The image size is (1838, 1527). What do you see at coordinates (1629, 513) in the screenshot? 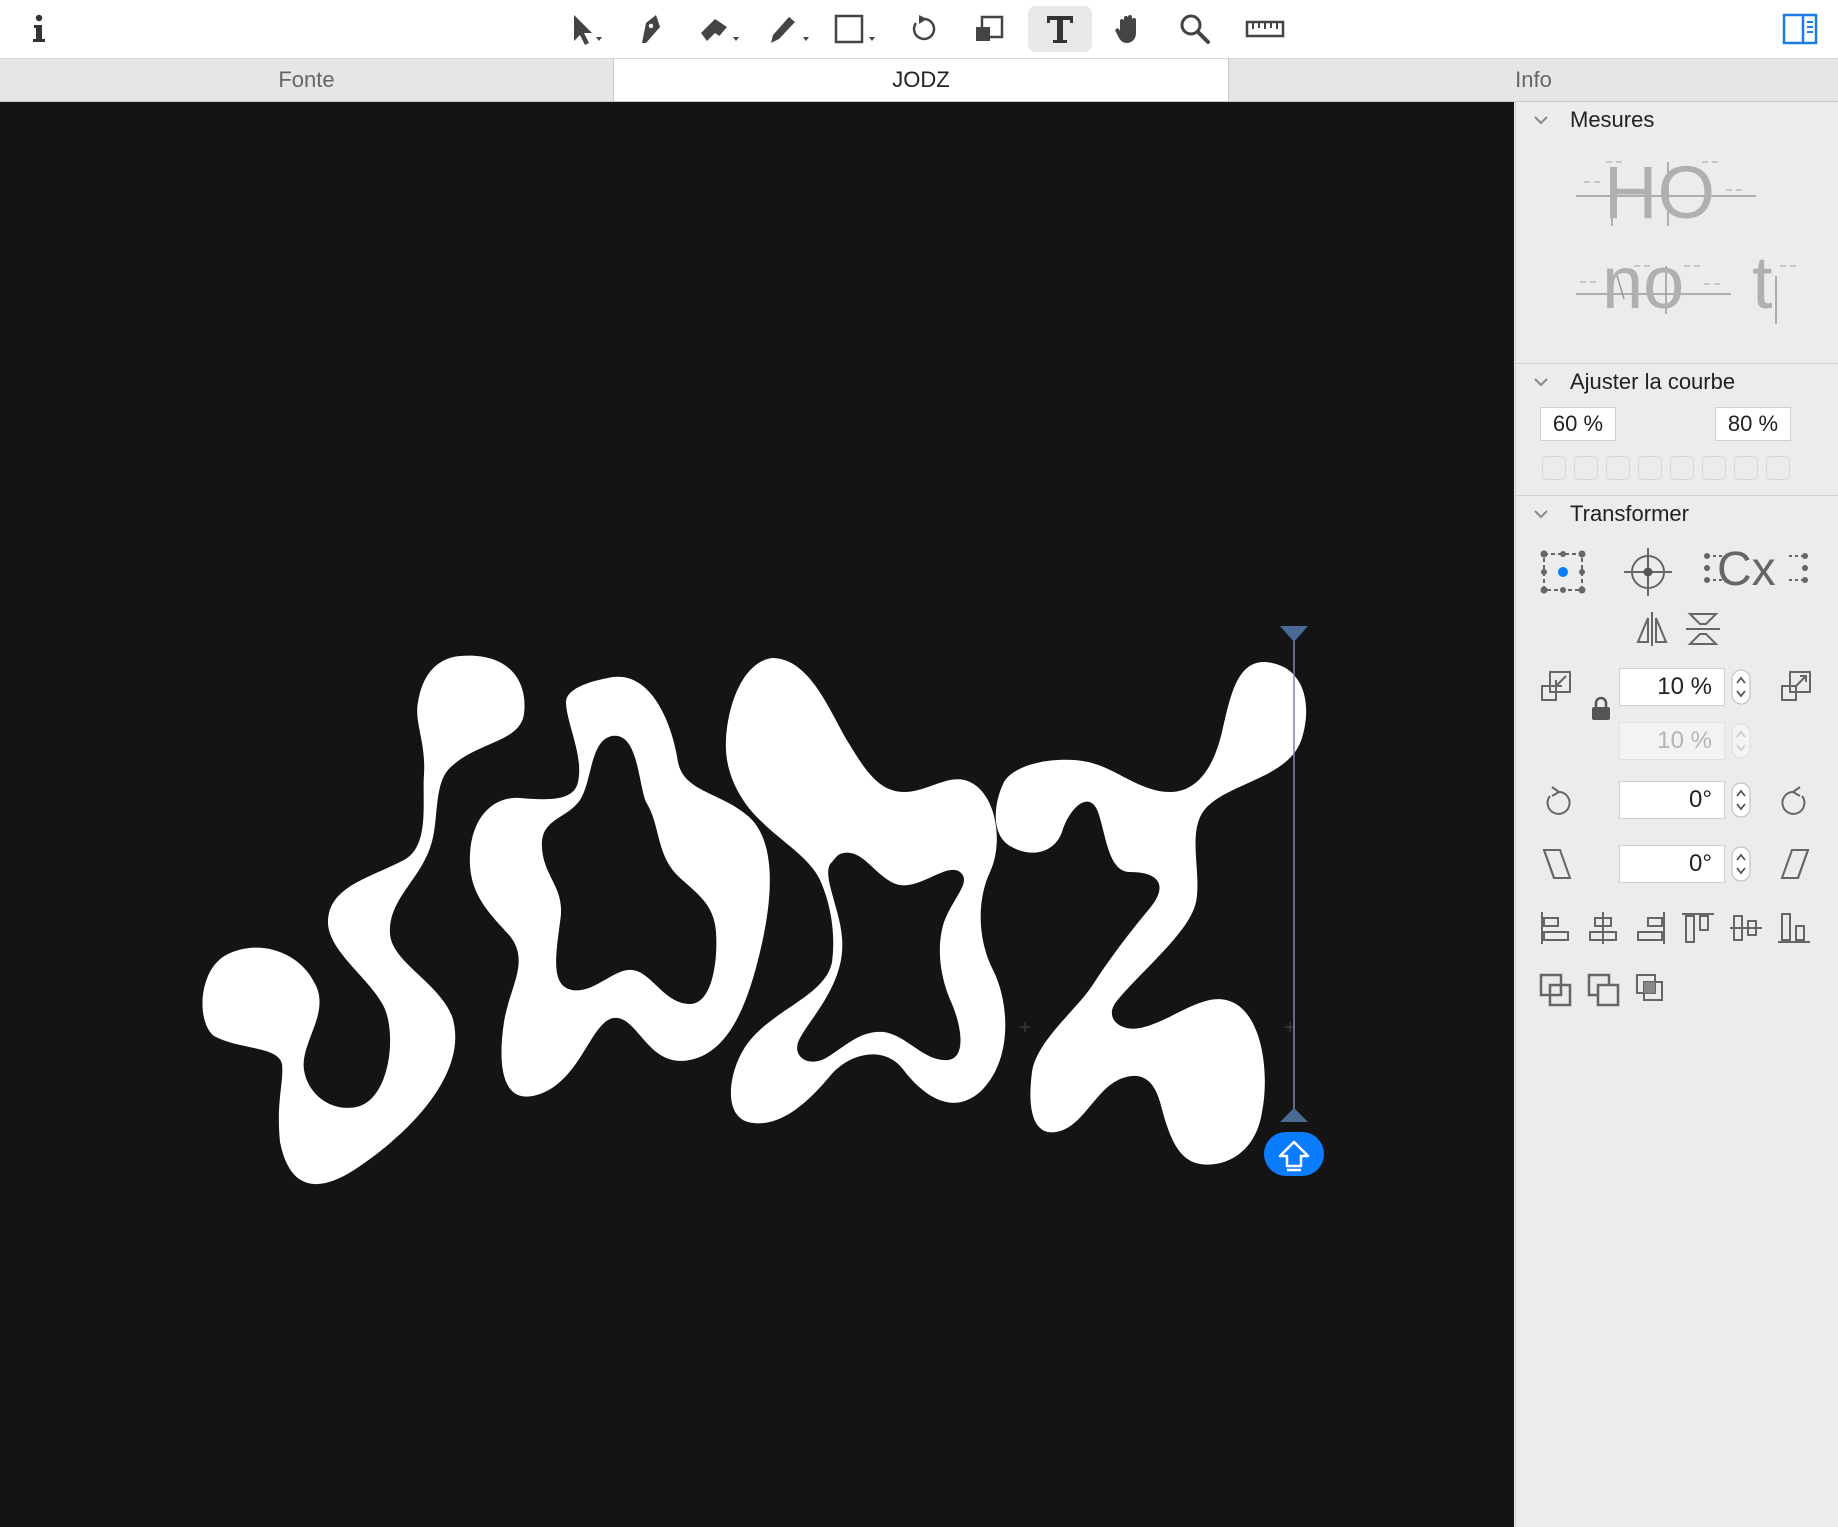
I see `section-title: Transformer` at bounding box center [1629, 513].